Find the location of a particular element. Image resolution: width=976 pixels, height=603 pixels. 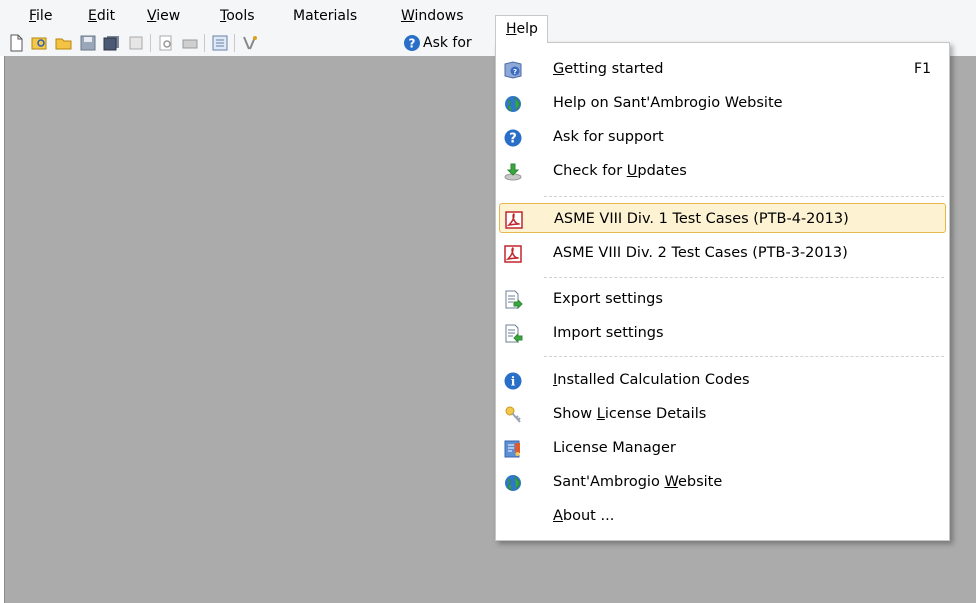

open-folder-icon is located at coordinates (64, 43).